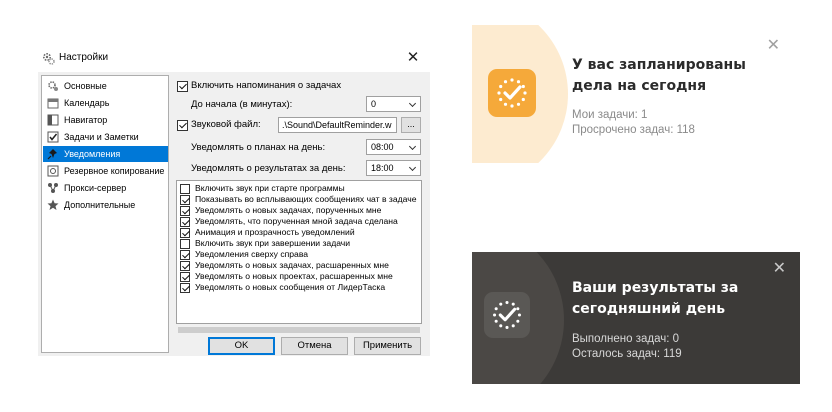 This screenshot has width=832, height=412. I want to click on plans-notify-label: Уведомлять о планах на день:, so click(258, 147).